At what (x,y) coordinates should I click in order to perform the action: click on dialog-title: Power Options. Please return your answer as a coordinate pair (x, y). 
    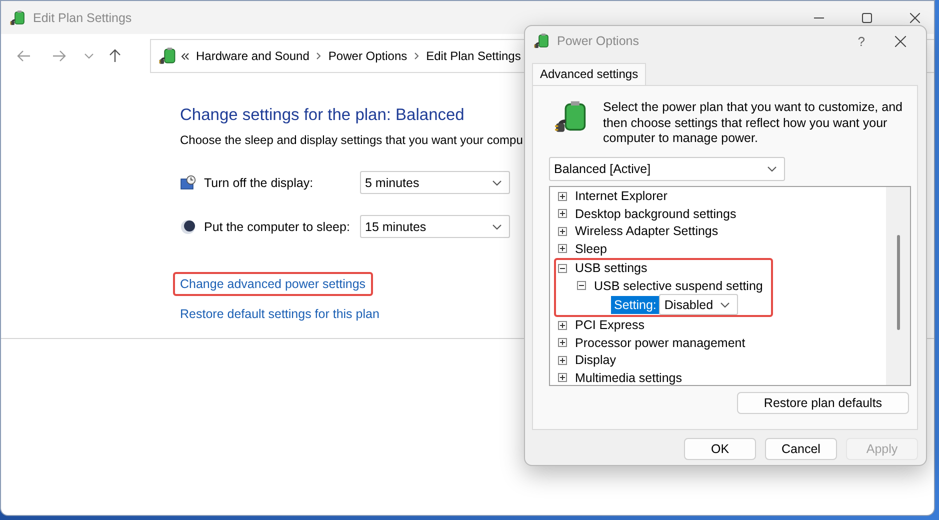
    Looking at the image, I should click on (598, 41).